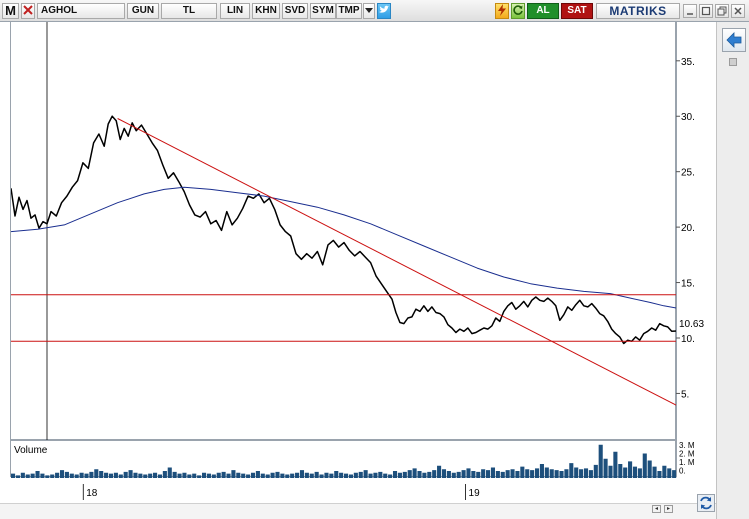  I want to click on volume-plot: Volume, so click(344, 461).